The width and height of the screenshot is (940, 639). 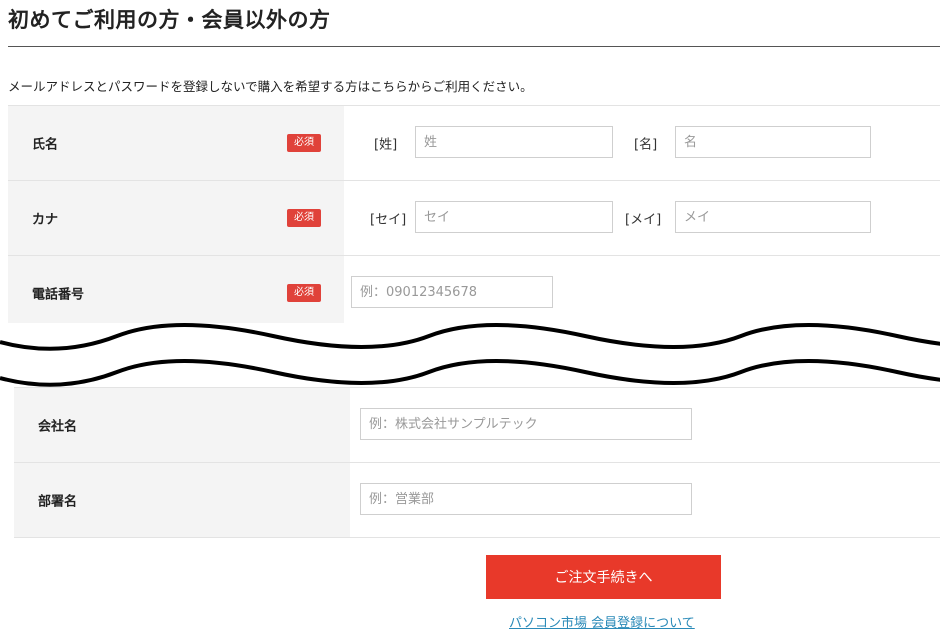 I want to click on first-name-input, so click(x=773, y=142).